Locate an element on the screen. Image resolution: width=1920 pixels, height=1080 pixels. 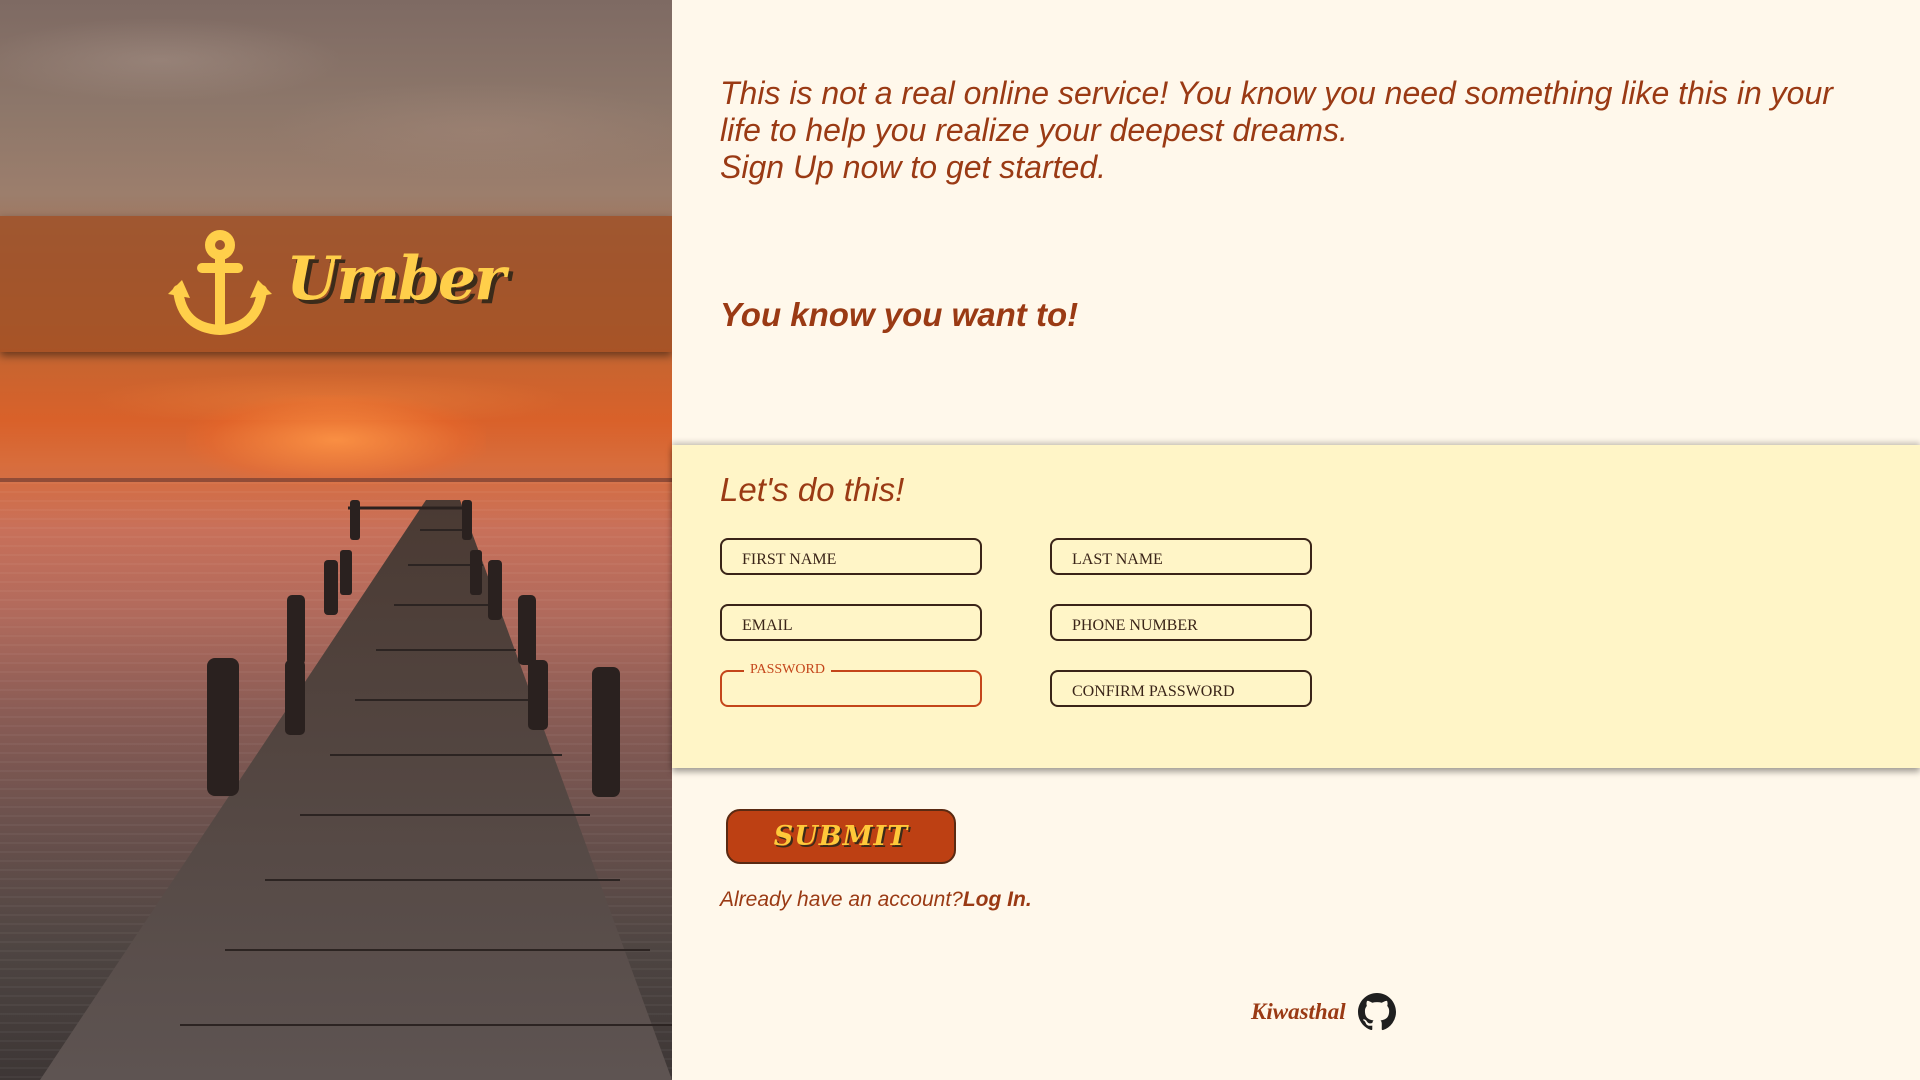
intro-line-2: Sign Up now to get started. is located at coordinates (913, 167).